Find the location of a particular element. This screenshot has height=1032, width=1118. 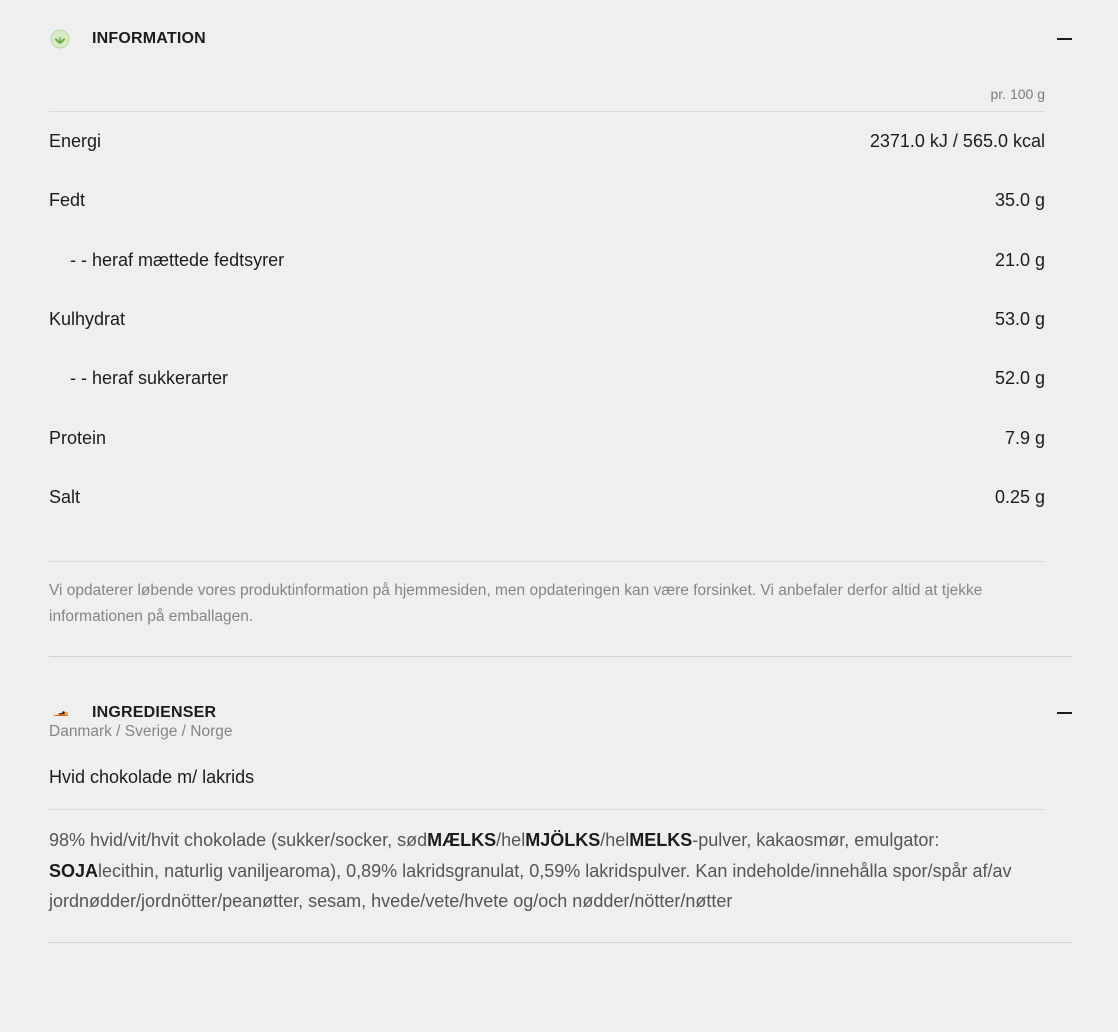

nutrition-value: 2371.0 kJ / 565.0 kcal is located at coordinates (957, 141).